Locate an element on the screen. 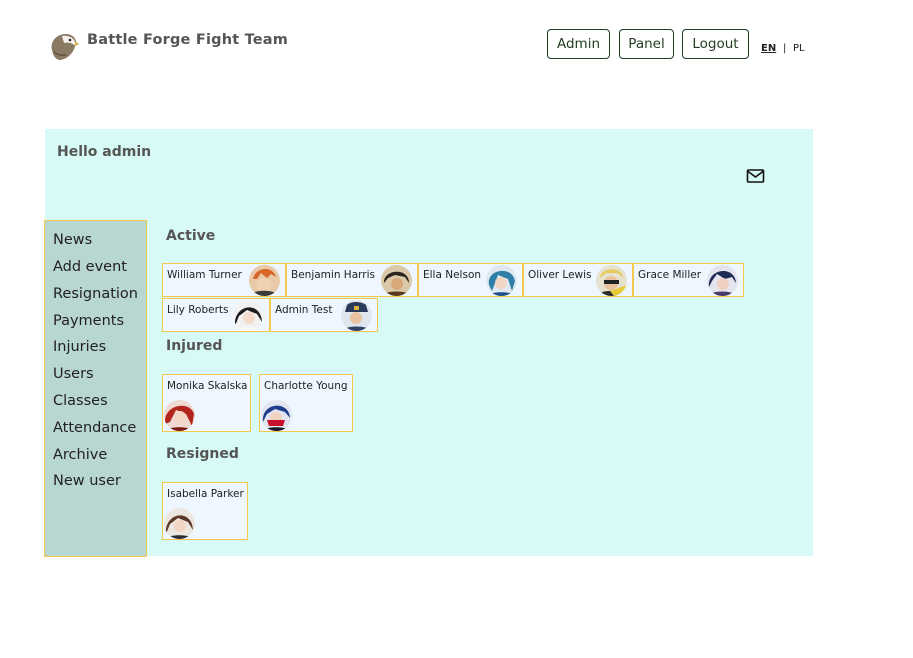 Image resolution: width=913 pixels, height=658 pixels. sidebar-item-classes: Classes is located at coordinates (80, 401).